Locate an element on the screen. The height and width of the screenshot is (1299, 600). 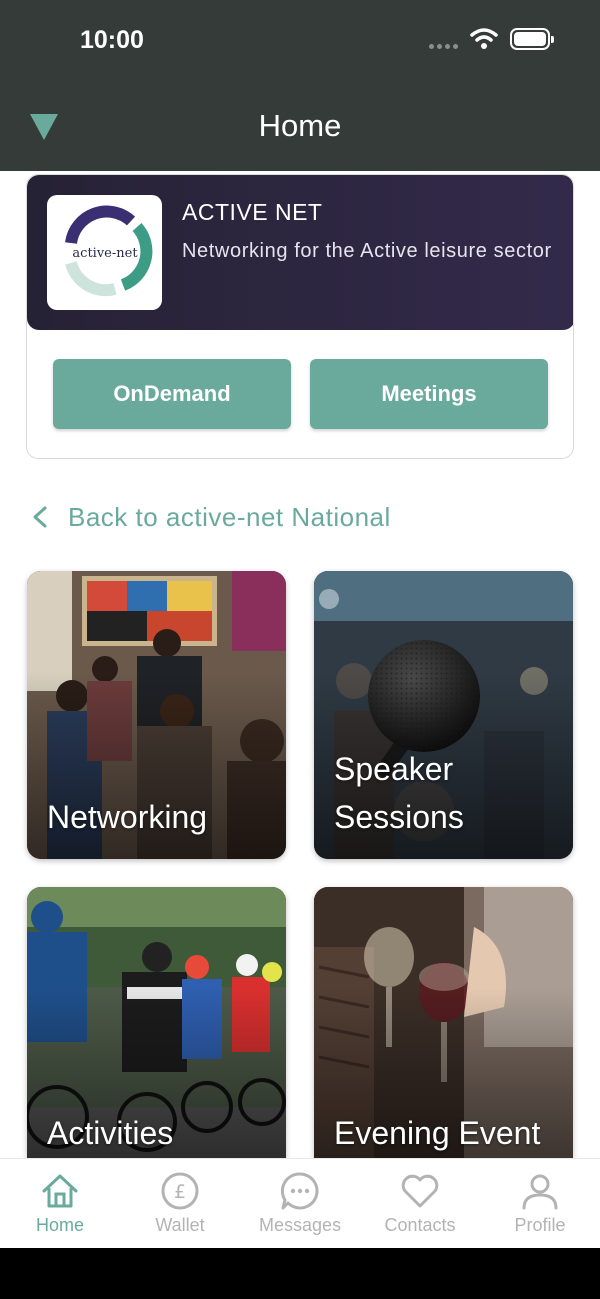
home-indicator-area is located at coordinates (300, 1273).